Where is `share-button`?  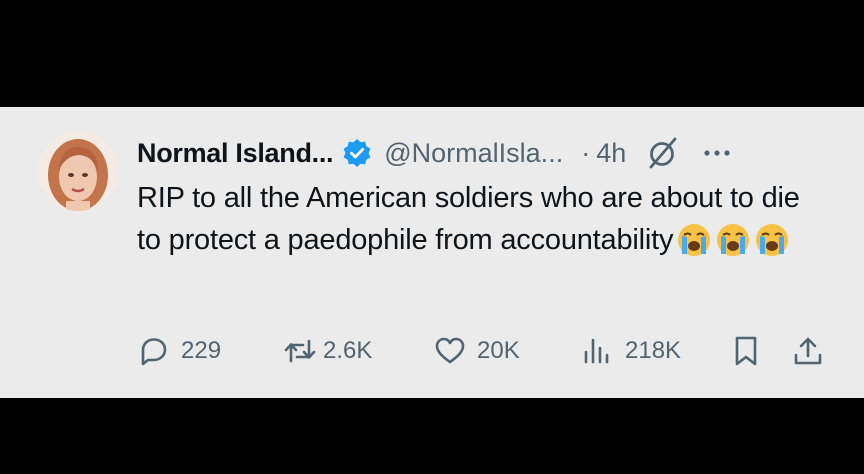
share-button is located at coordinates (808, 351).